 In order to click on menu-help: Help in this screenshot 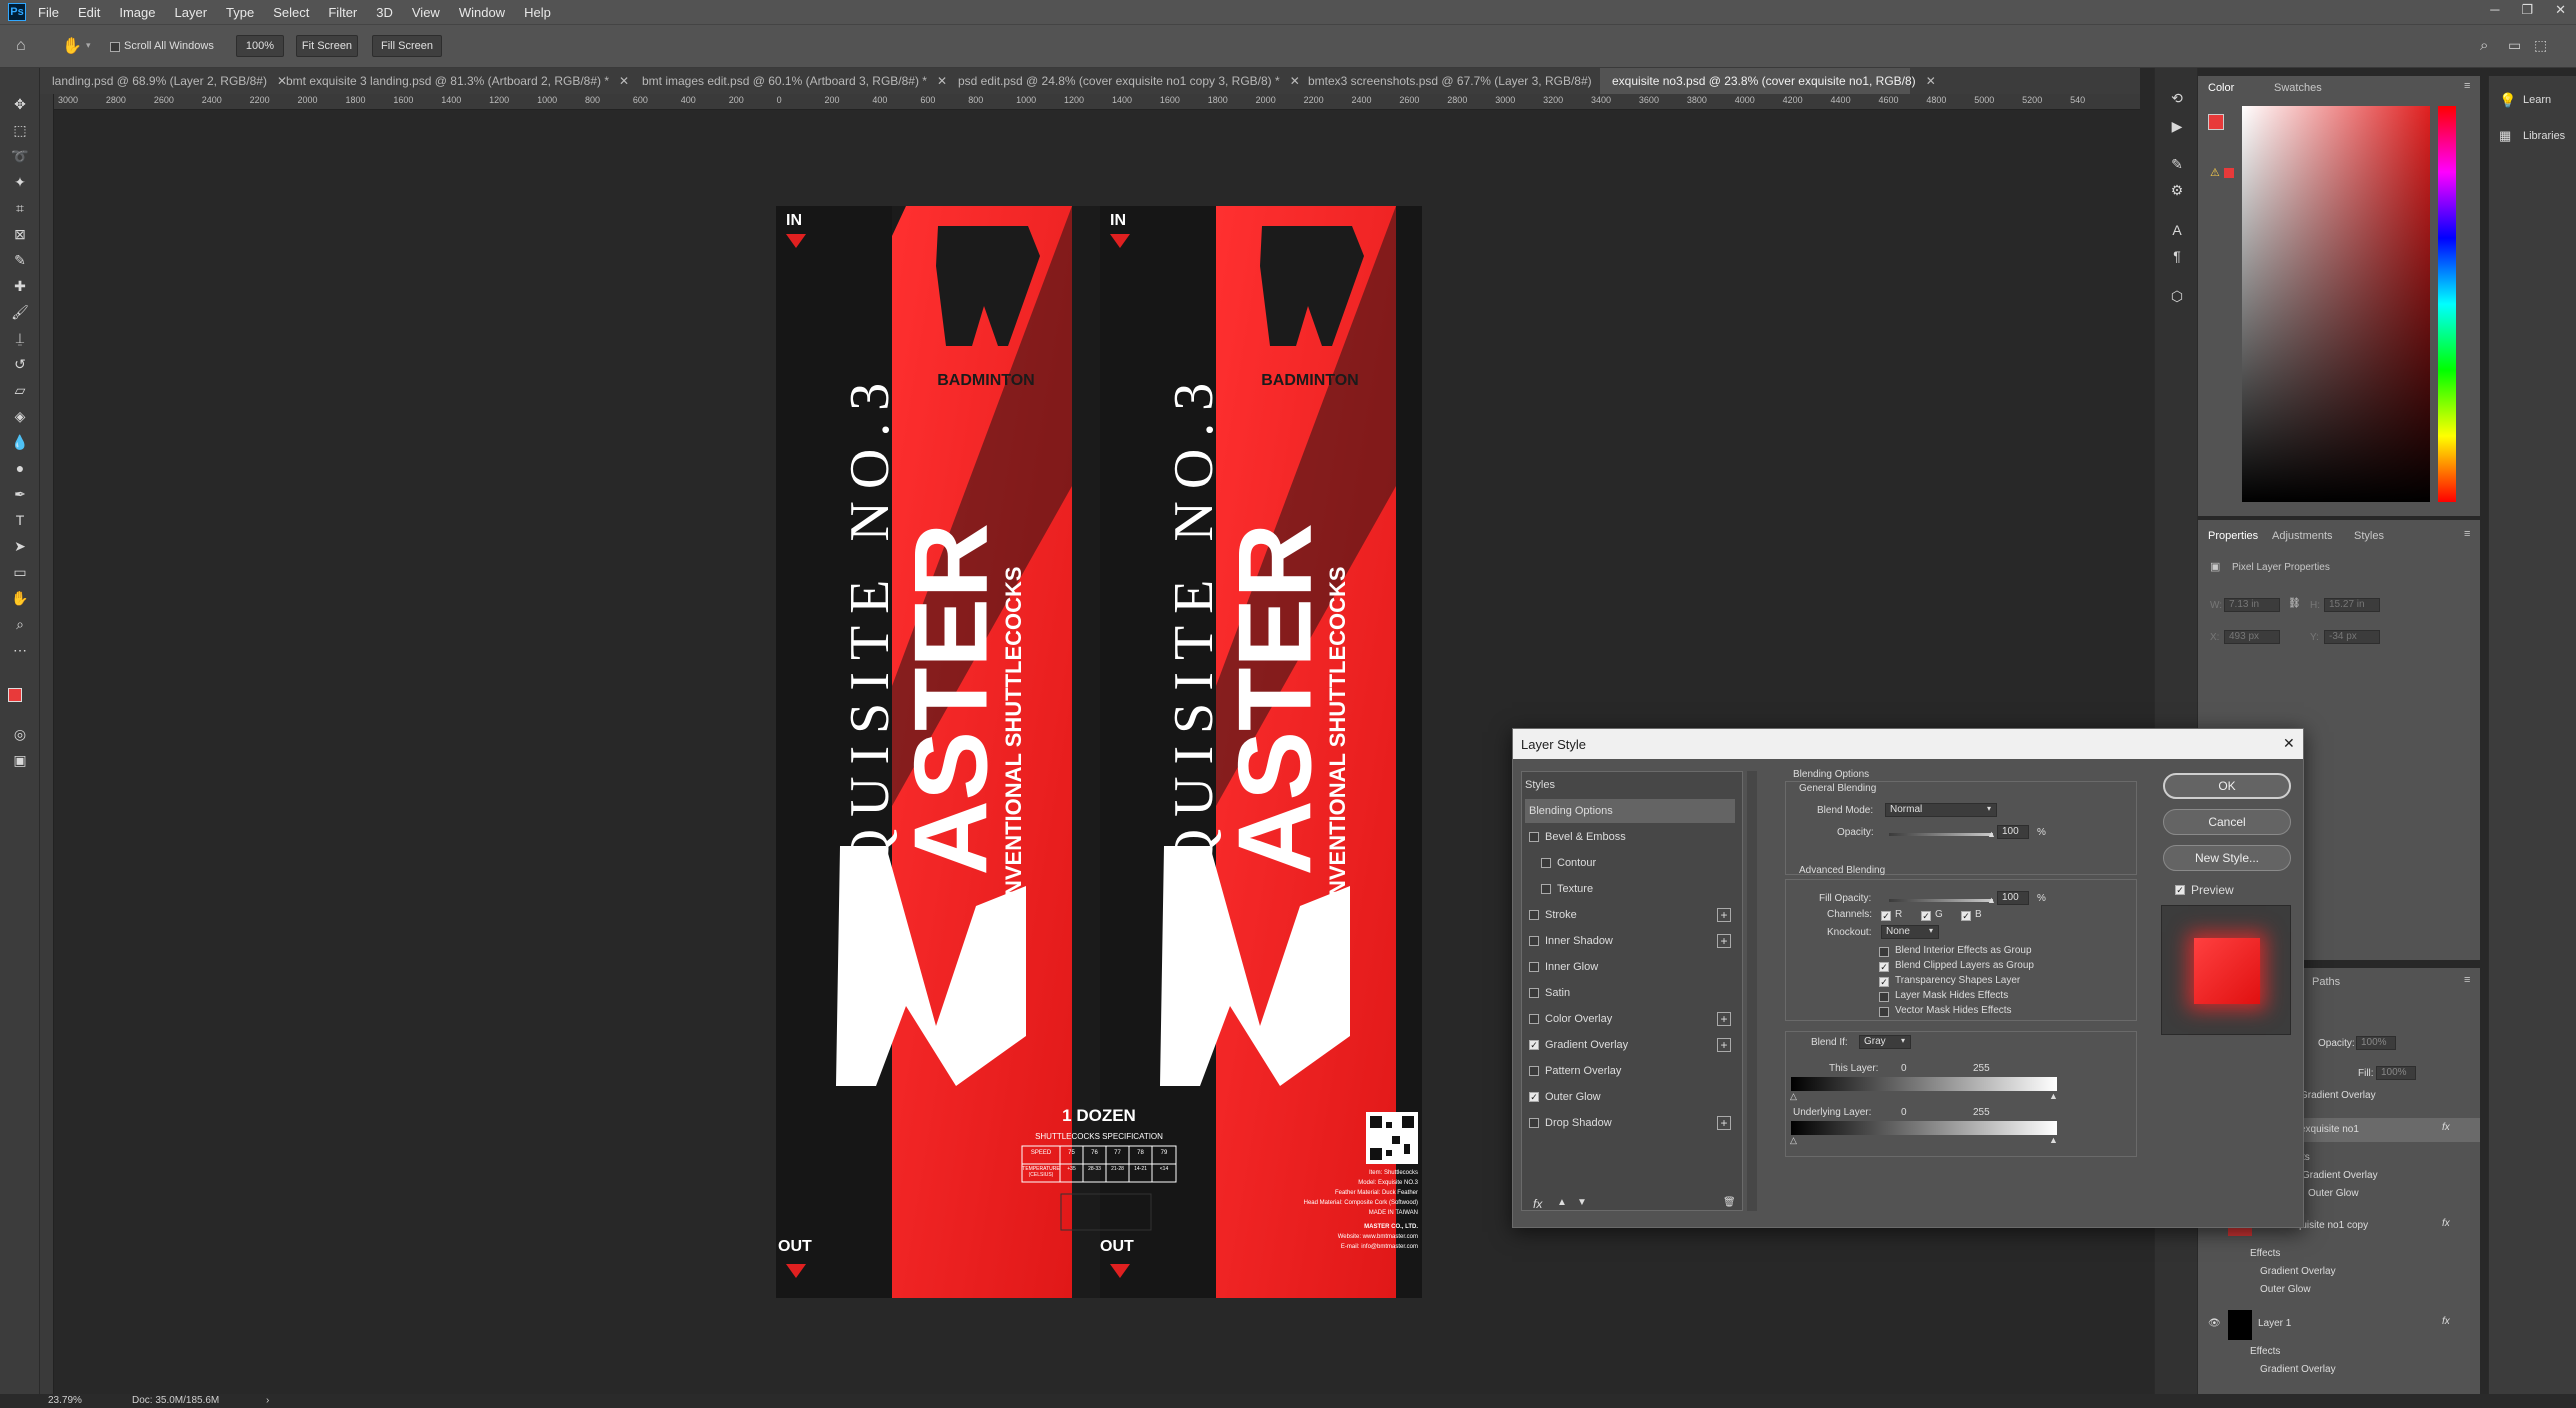, I will do `click(537, 12)`.